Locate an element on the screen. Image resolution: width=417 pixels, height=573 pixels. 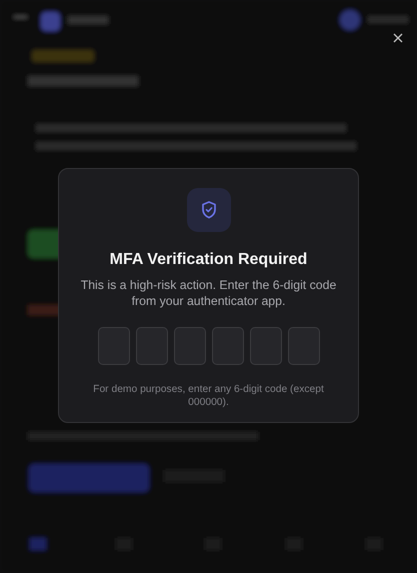
close-icon is located at coordinates (398, 38).